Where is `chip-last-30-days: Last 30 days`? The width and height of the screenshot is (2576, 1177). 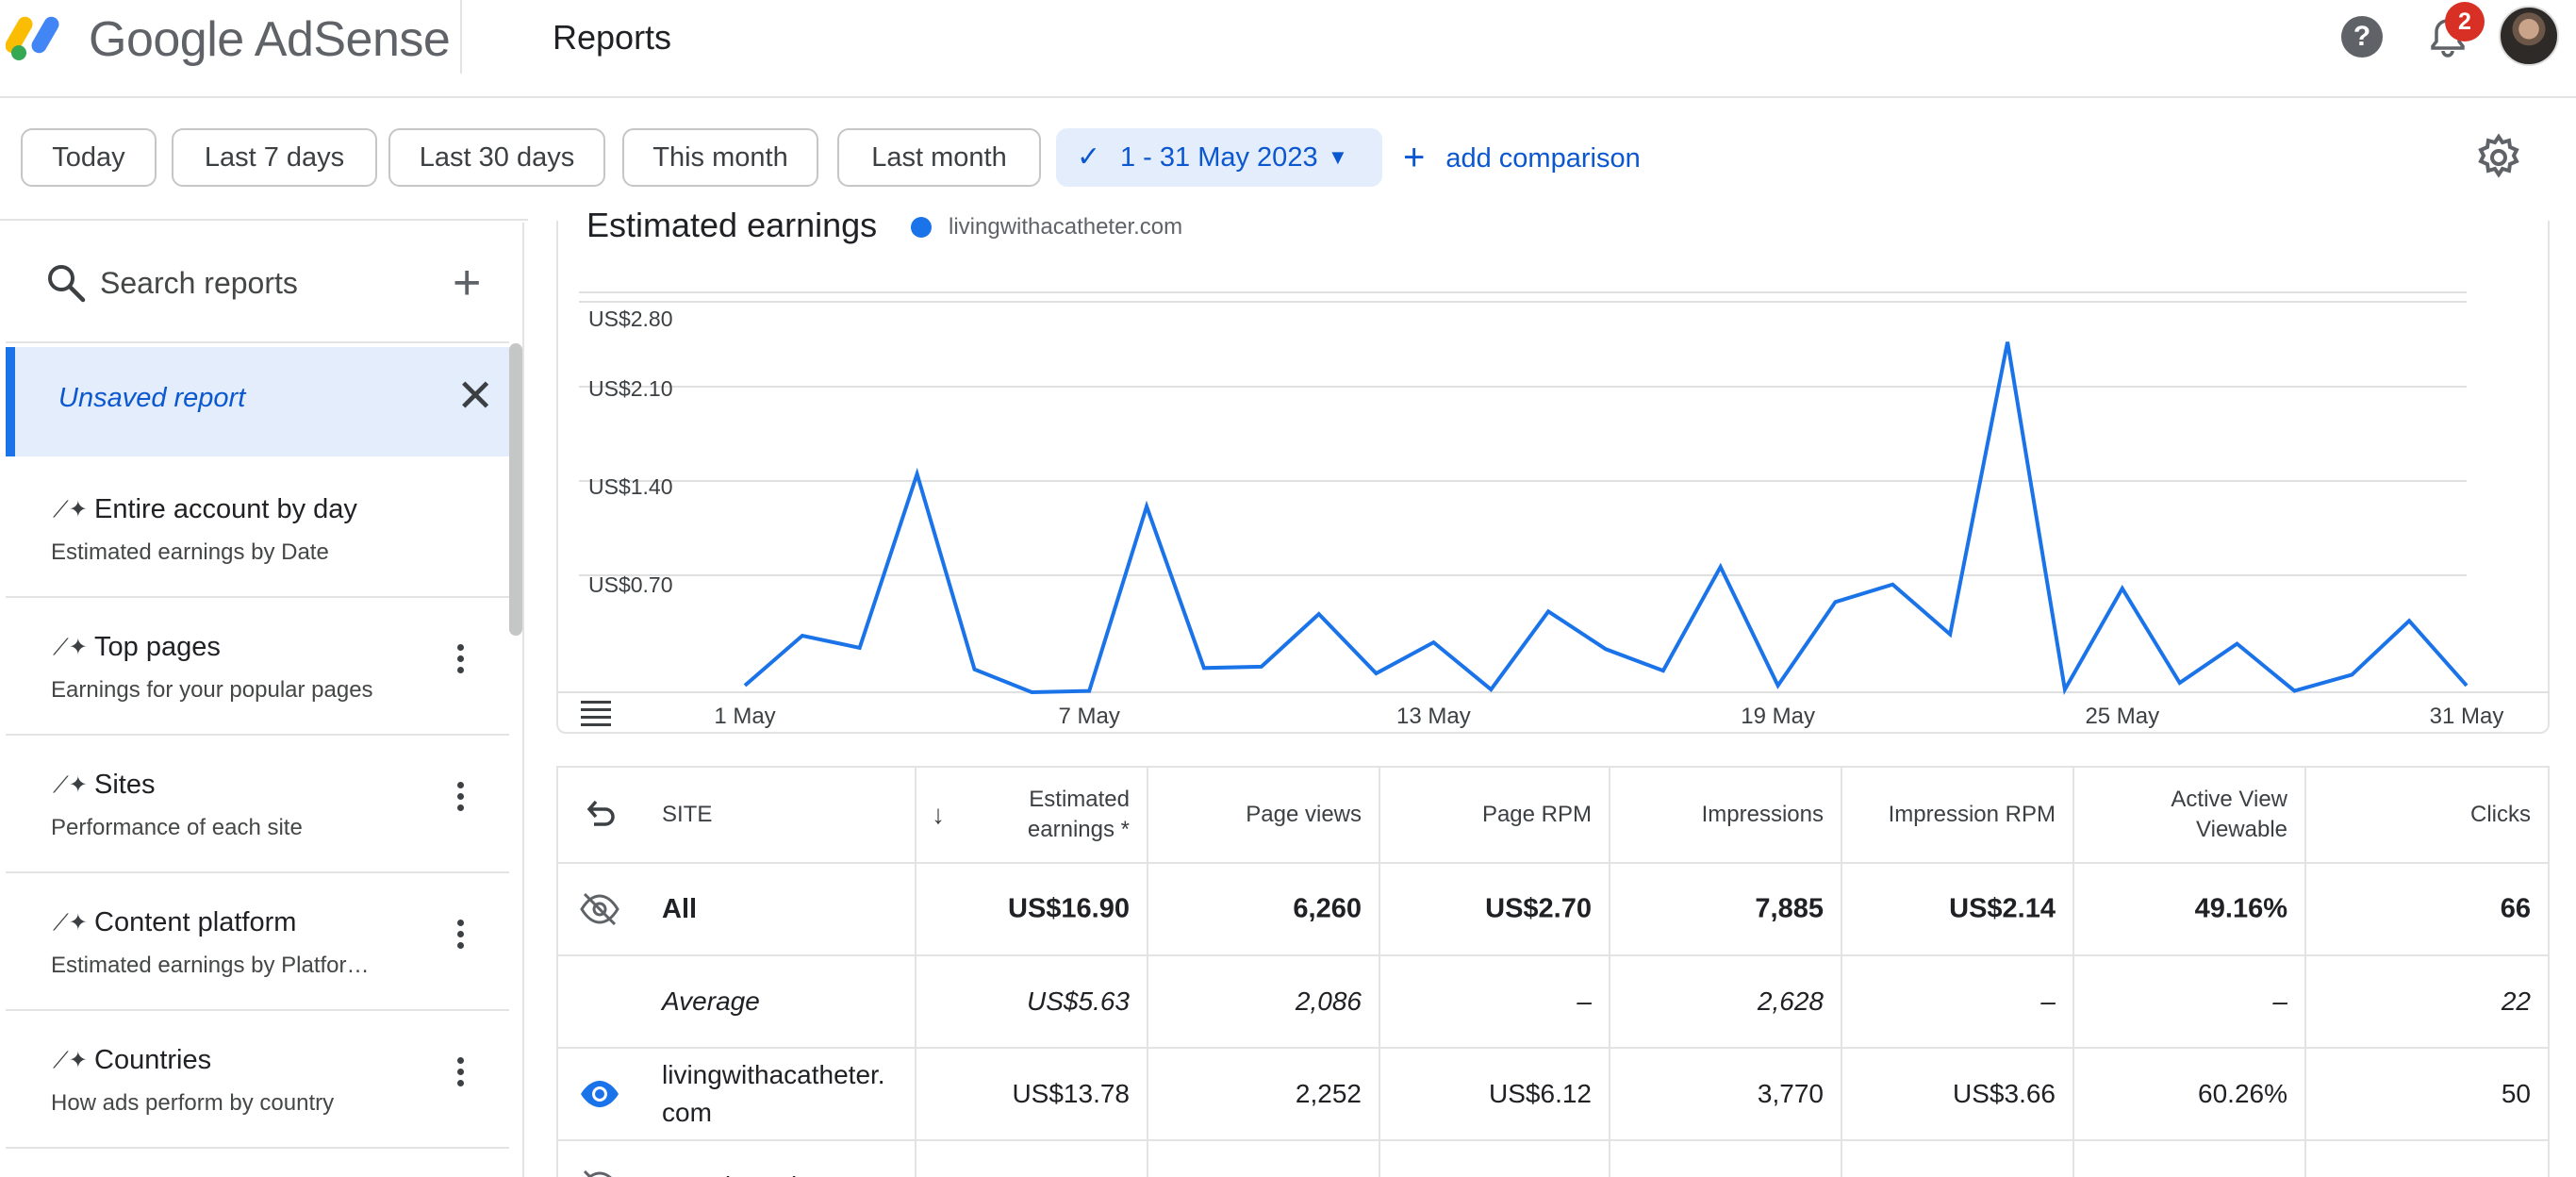 chip-last-30-days: Last 30 days is located at coordinates (496, 157).